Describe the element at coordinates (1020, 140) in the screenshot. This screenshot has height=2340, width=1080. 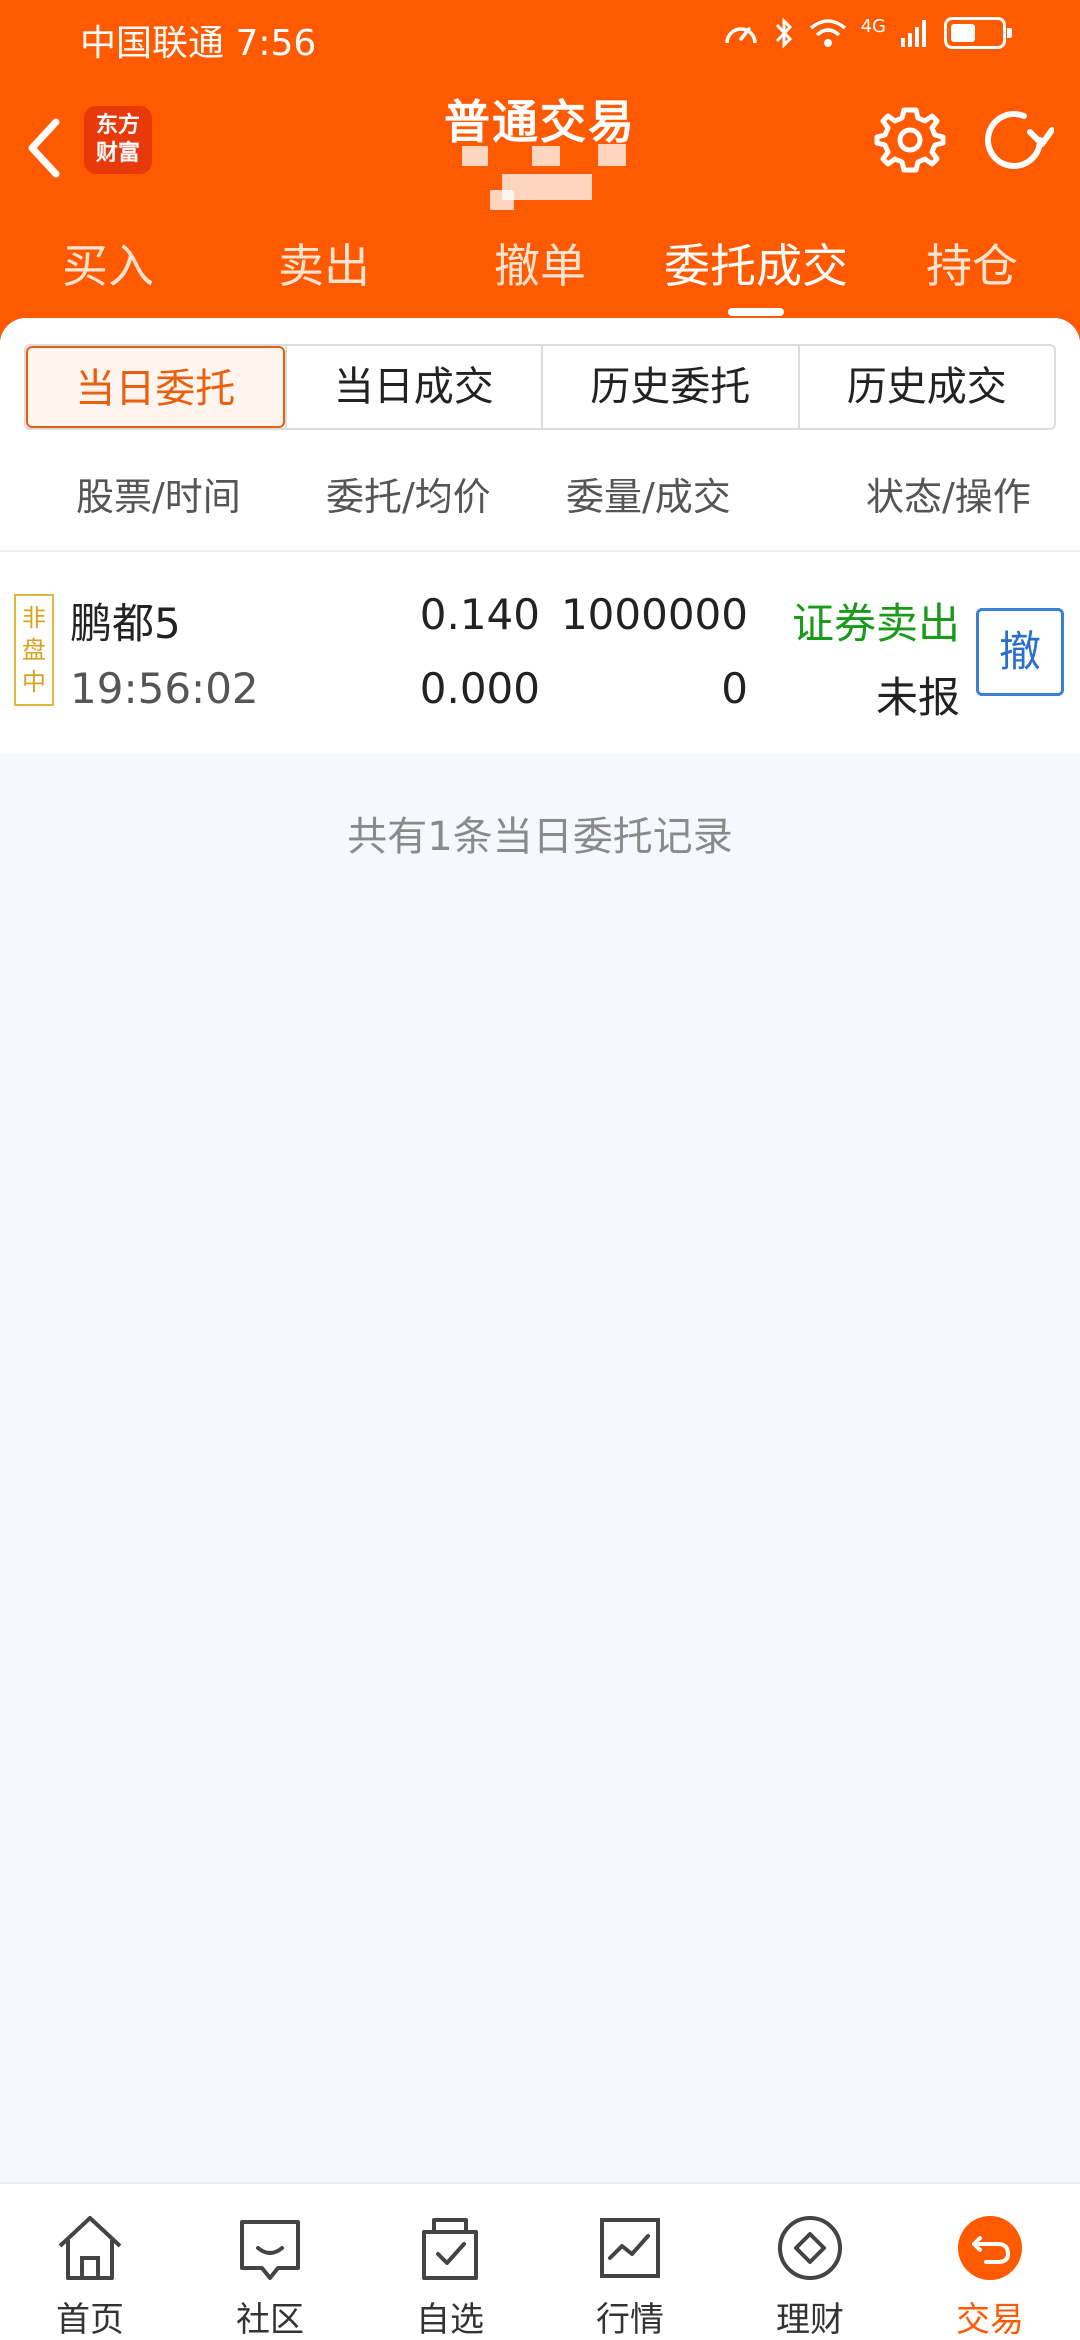
I see `refresh-icon` at that location.